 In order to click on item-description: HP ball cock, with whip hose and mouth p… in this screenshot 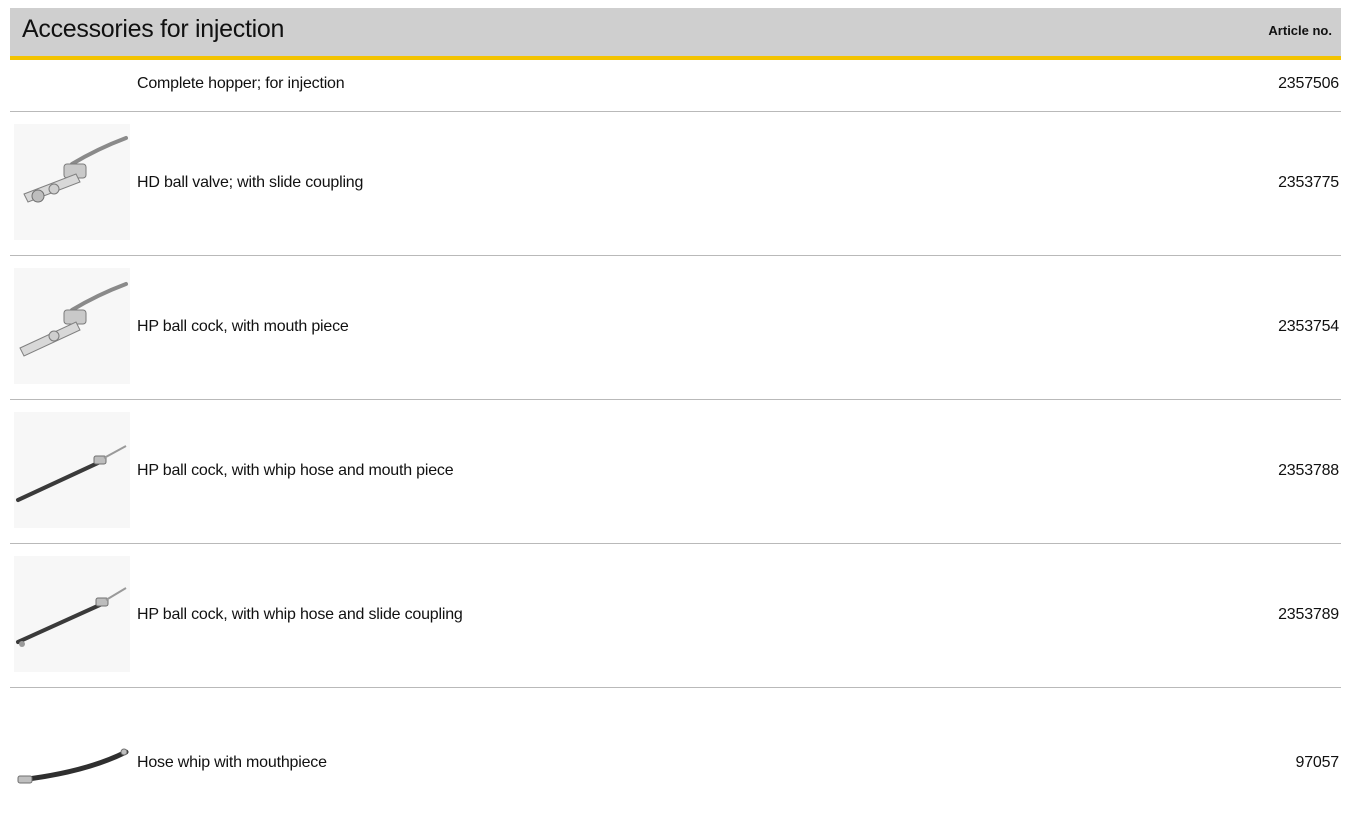, I will do `click(295, 470)`.